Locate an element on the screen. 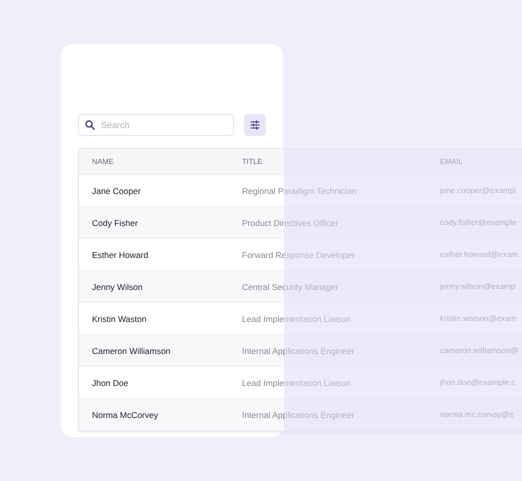 This screenshot has height=481, width=522. table-cell-text: Cody Fisher is located at coordinates (115, 223).